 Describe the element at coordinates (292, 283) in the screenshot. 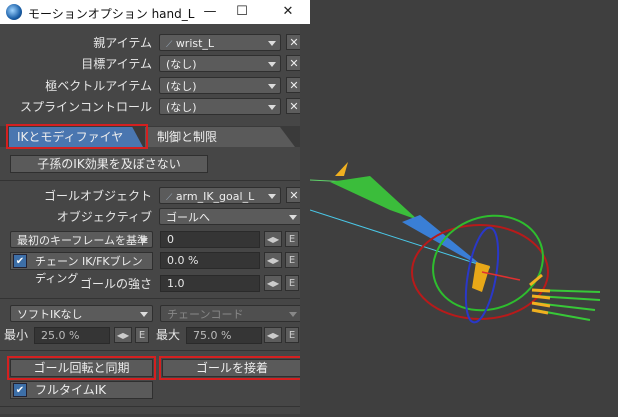

I see `goal-strength-envelope-button: E` at that location.